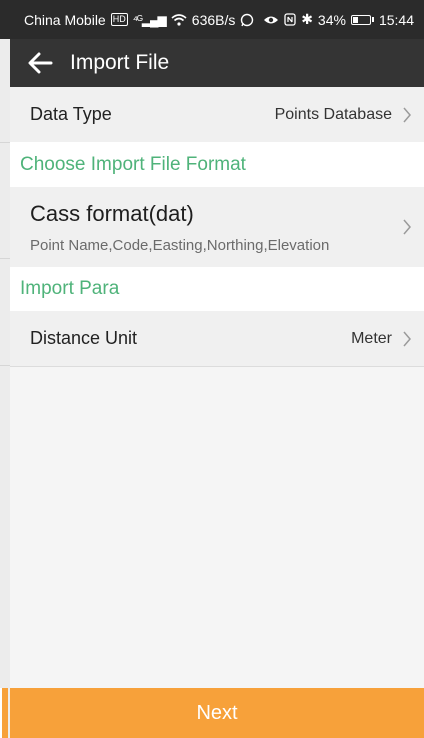 This screenshot has height=738, width=424. I want to click on data-type-row: Data Type Points Database, so click(217, 114).